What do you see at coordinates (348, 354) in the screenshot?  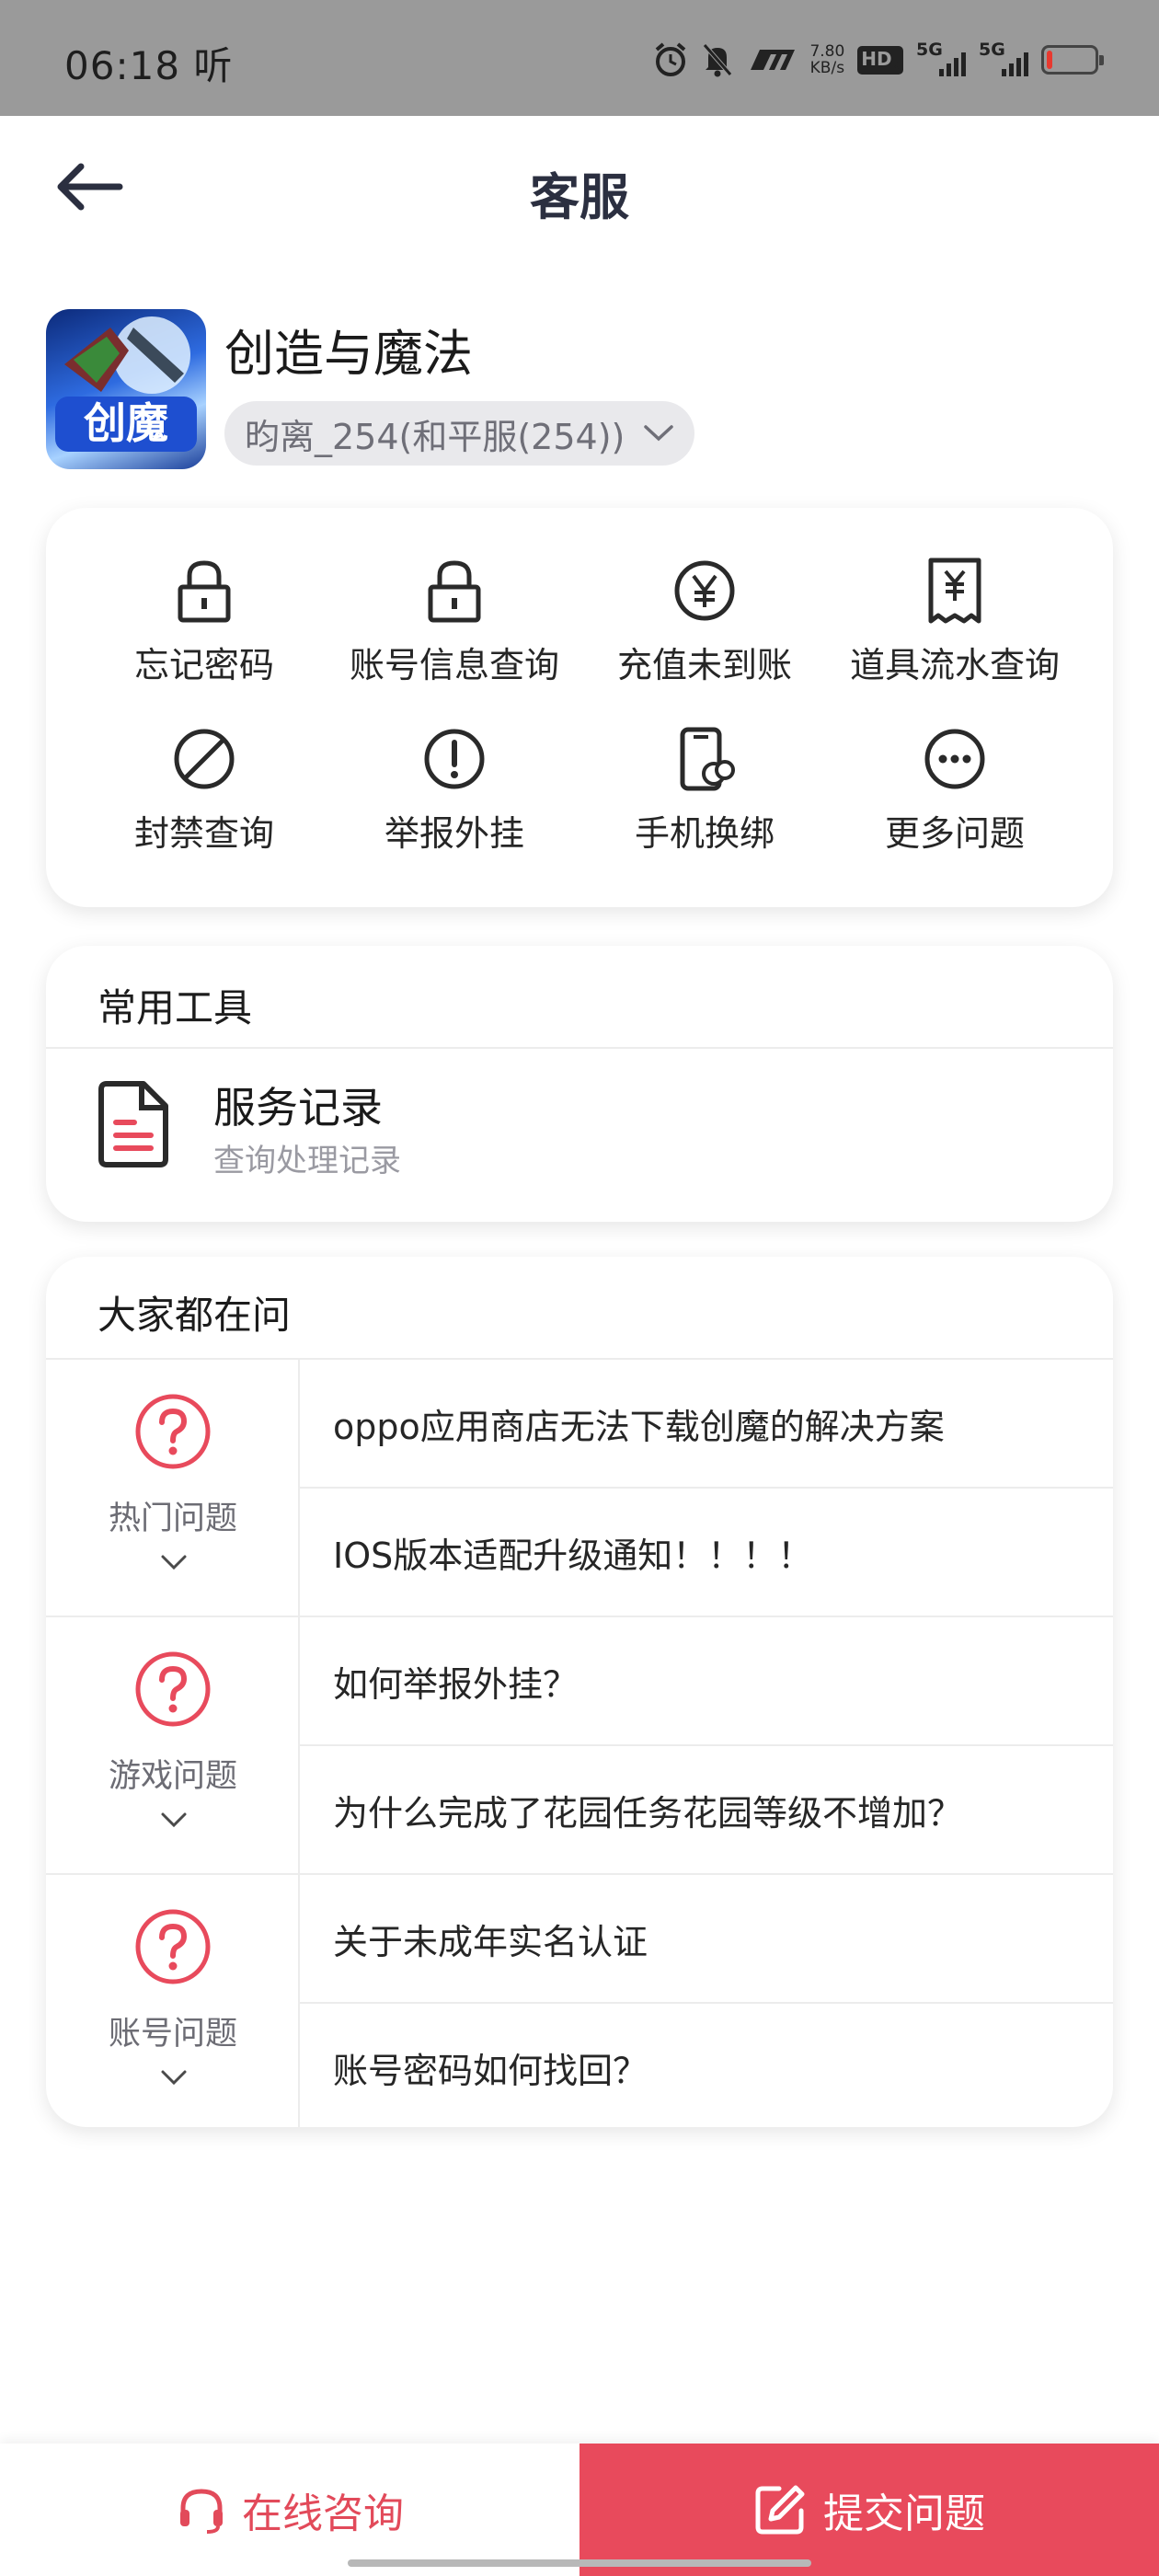 I see `game-name: 创造与魔法` at bounding box center [348, 354].